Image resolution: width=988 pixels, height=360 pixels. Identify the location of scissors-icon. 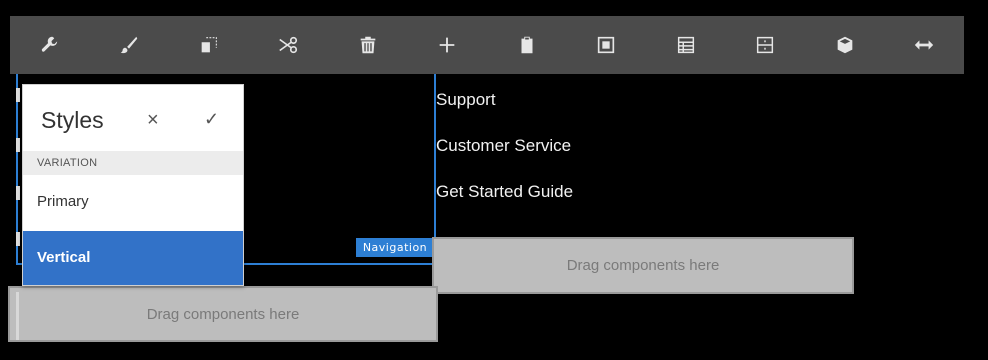
(288, 45).